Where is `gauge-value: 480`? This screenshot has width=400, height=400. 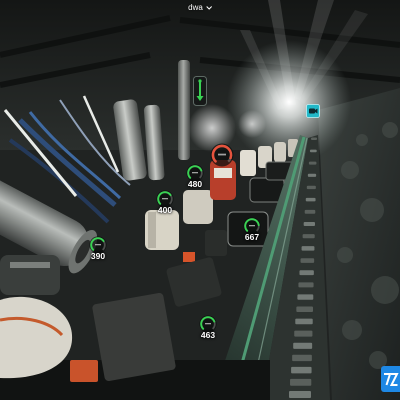 gauge-value: 480 is located at coordinates (195, 184).